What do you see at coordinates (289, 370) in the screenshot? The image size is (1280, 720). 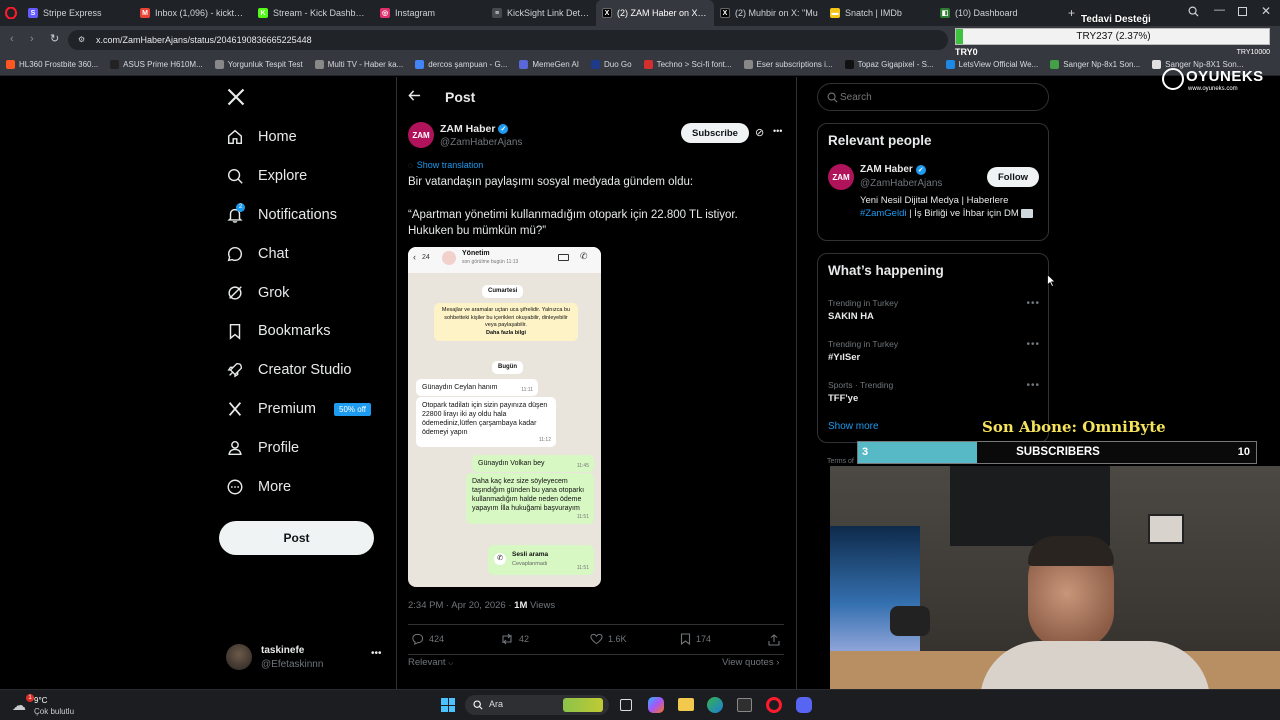 I see `nav-item-creator-studio: Creator Studio` at bounding box center [289, 370].